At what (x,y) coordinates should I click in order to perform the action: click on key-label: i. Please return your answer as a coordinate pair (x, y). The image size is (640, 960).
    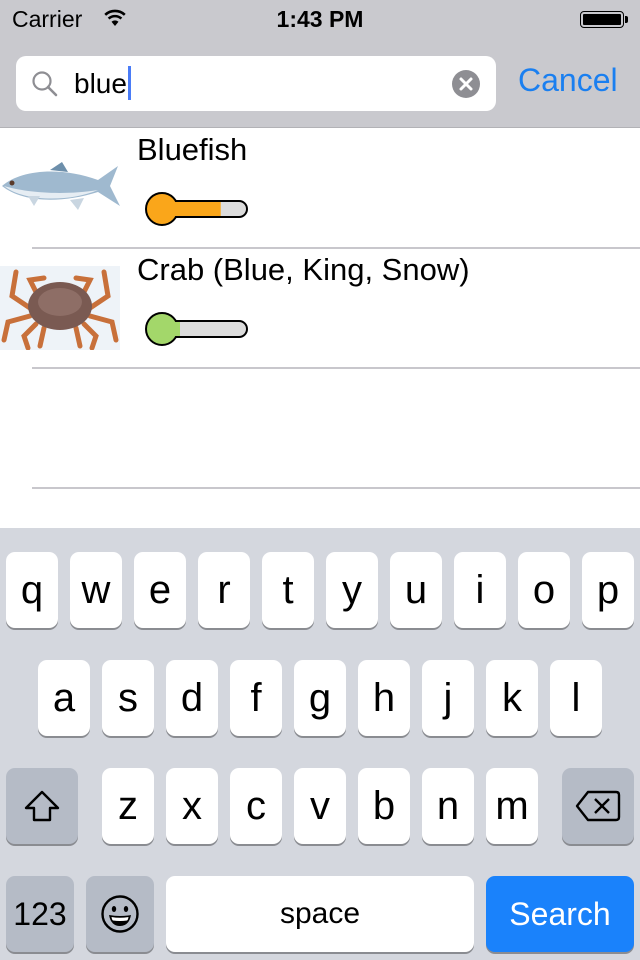
    Looking at the image, I should click on (480, 589).